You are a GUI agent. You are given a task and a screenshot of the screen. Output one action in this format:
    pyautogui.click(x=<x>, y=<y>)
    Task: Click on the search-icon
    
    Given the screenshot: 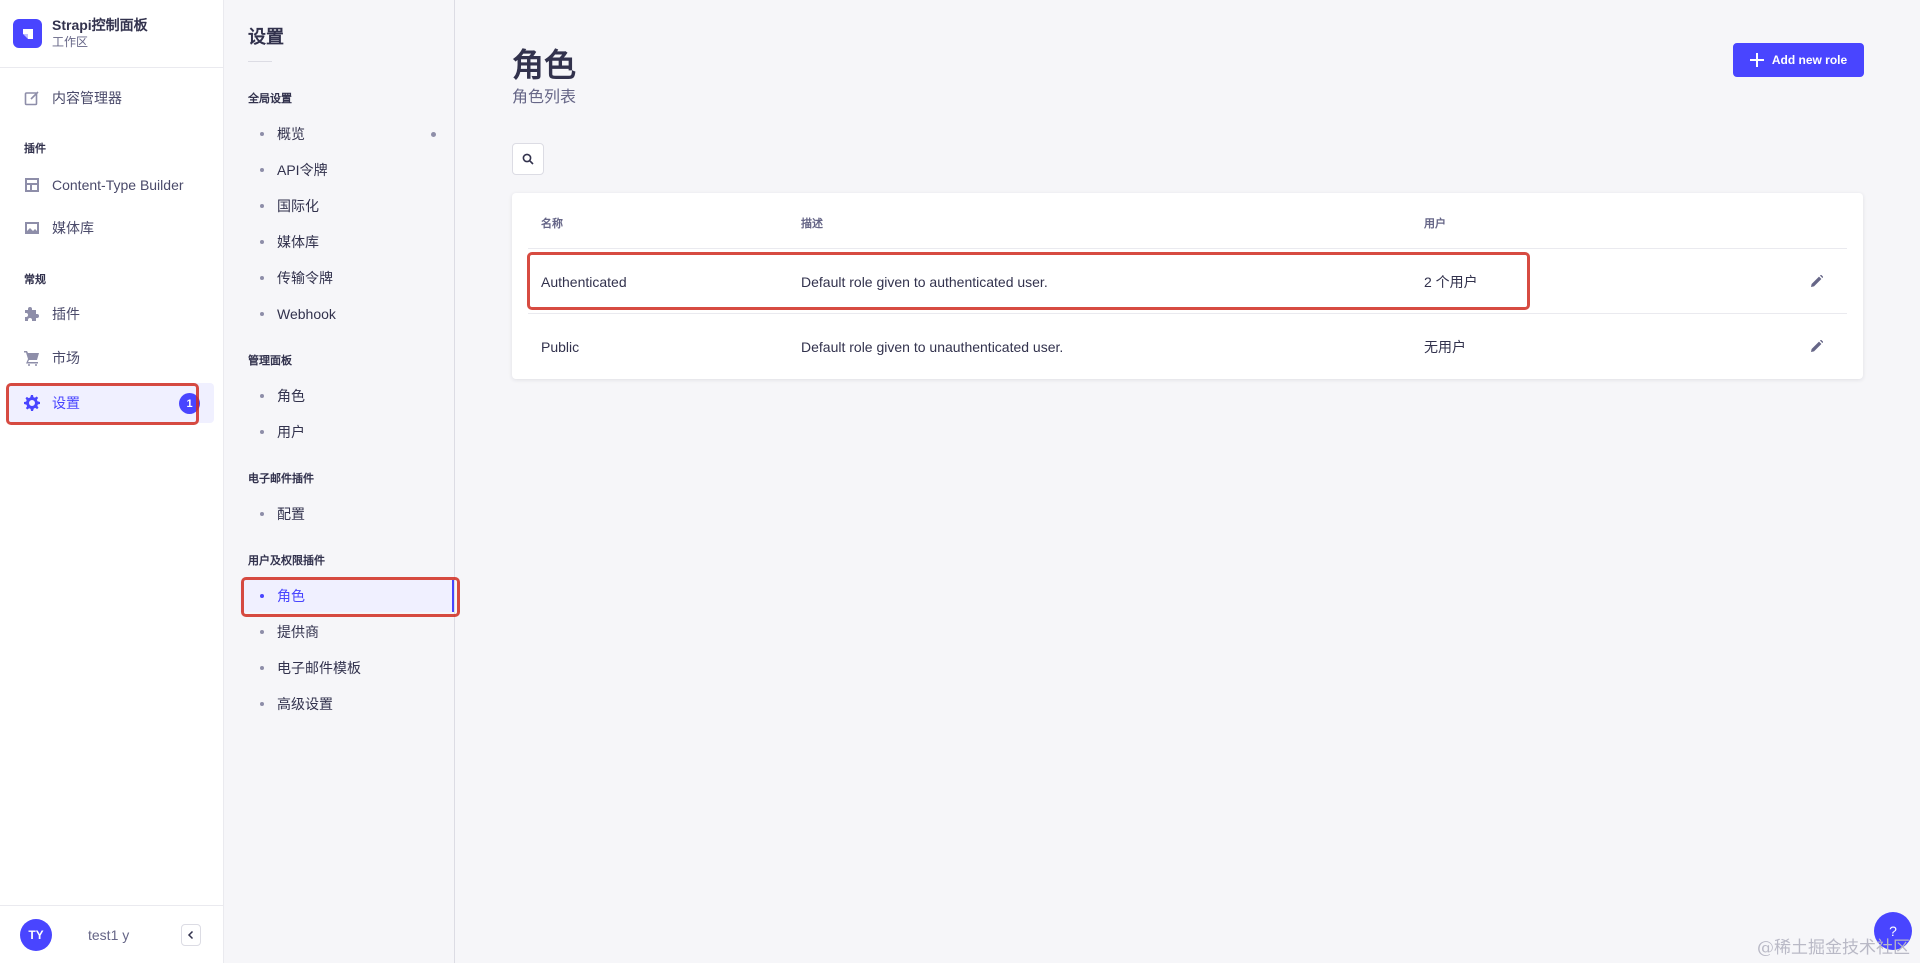 What is the action you would take?
    pyautogui.click(x=528, y=159)
    